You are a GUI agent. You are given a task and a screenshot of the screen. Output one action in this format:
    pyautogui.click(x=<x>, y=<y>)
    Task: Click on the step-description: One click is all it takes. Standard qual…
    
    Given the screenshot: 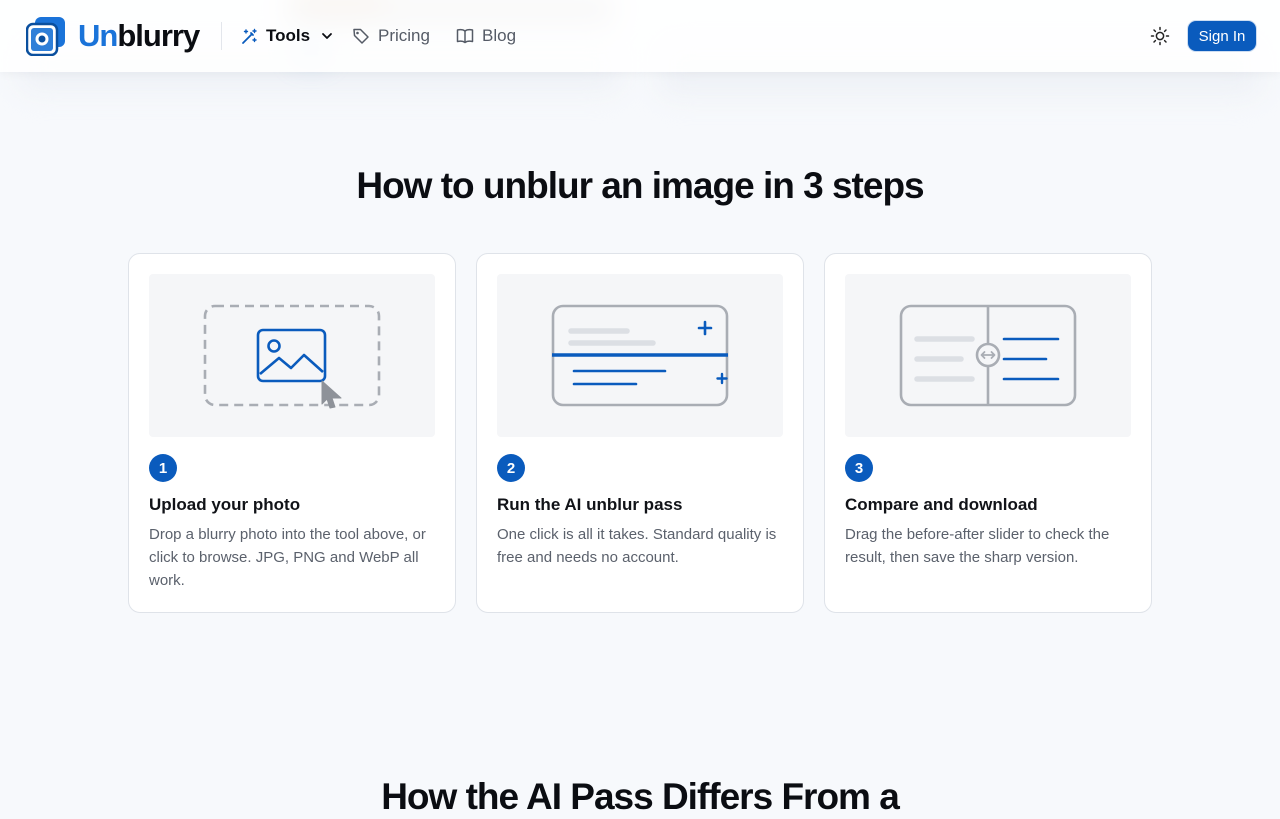 What is the action you would take?
    pyautogui.click(x=637, y=546)
    